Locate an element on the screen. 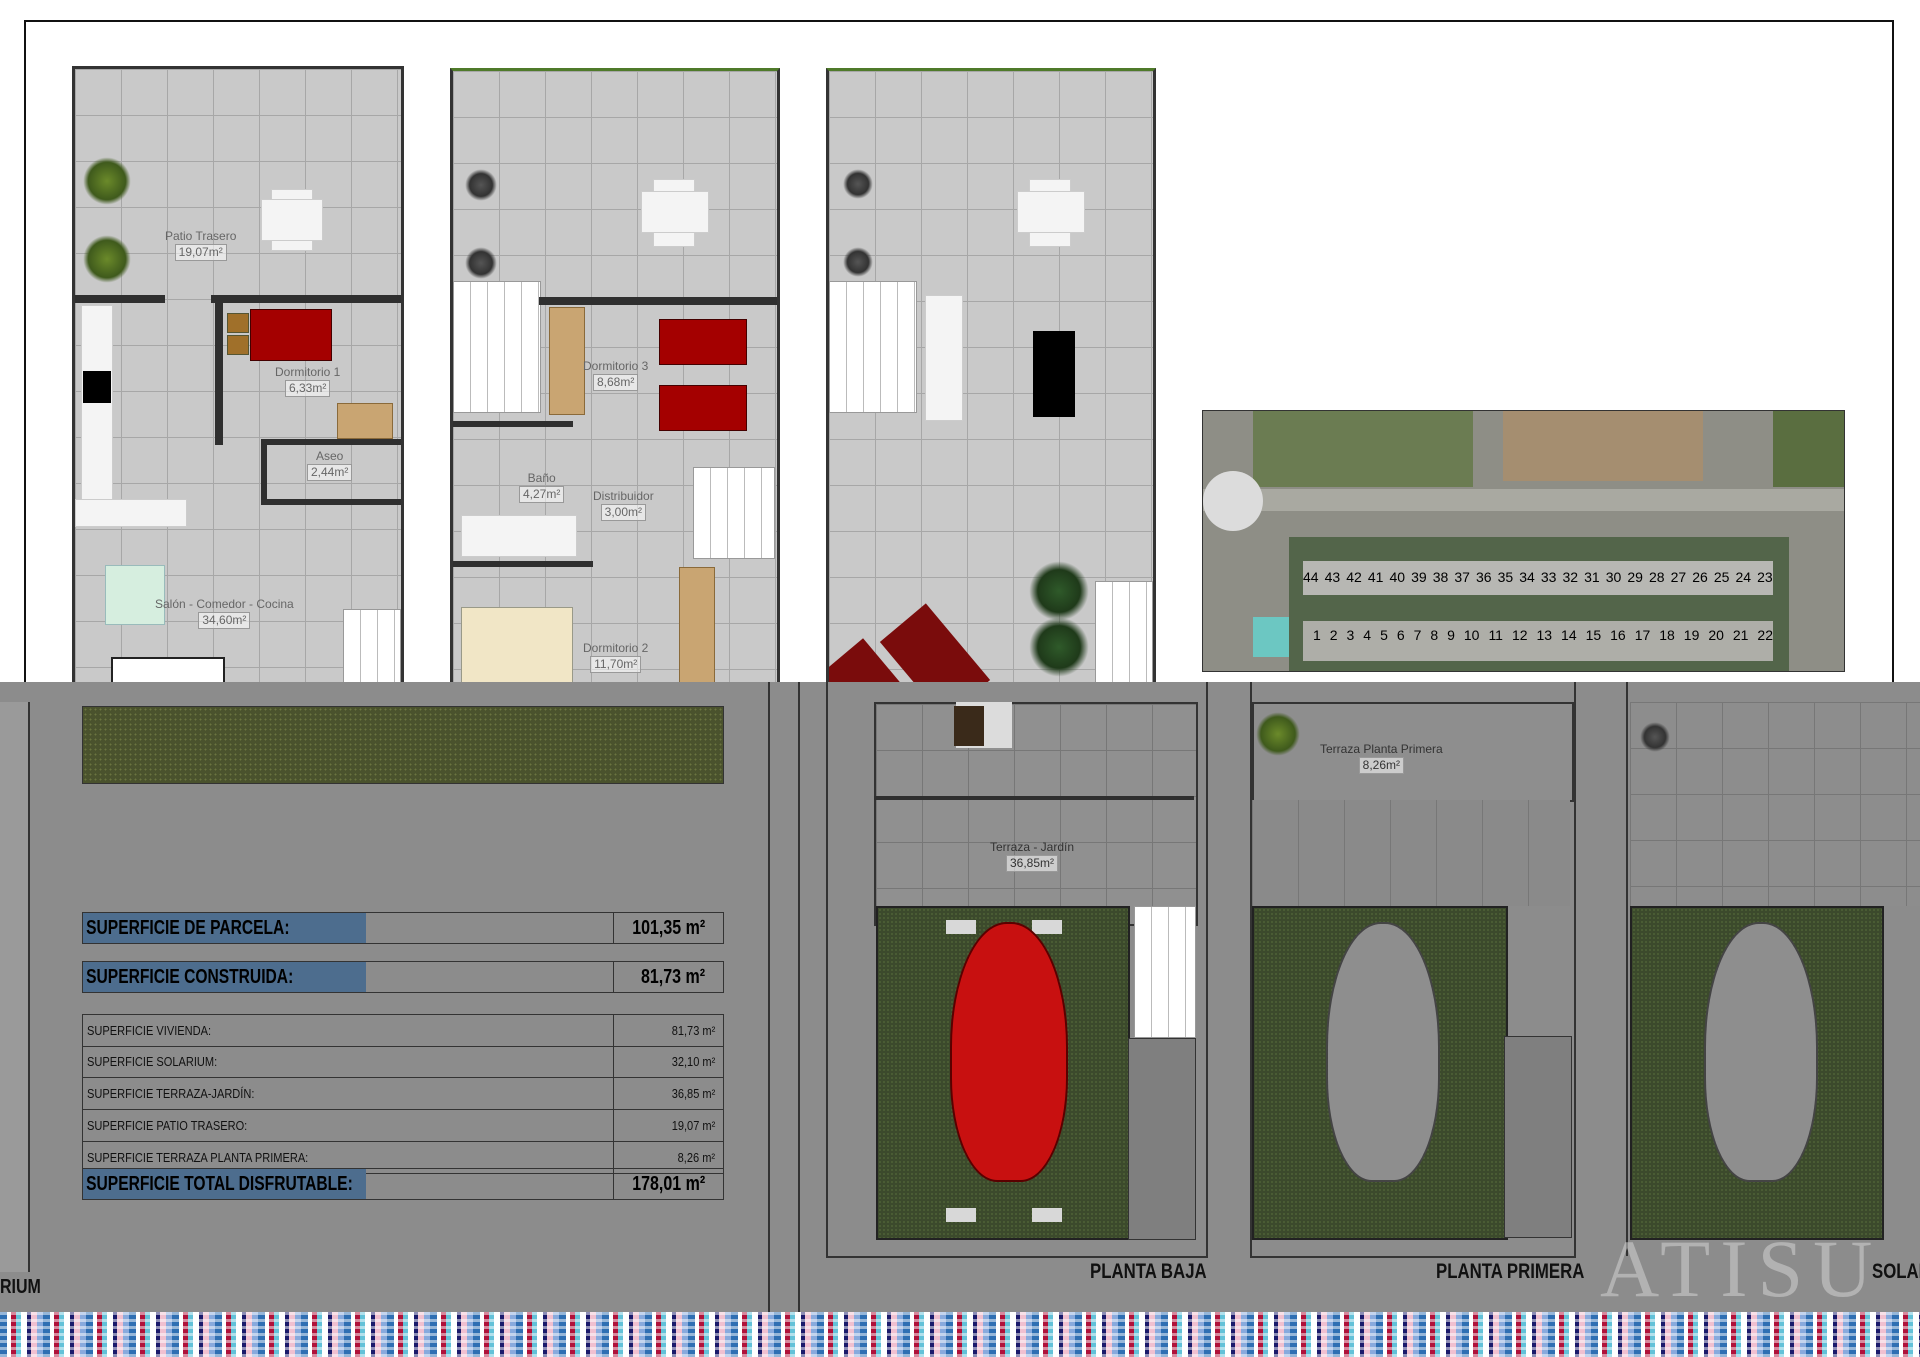  area-value: 19,07 m² is located at coordinates (693, 1125).